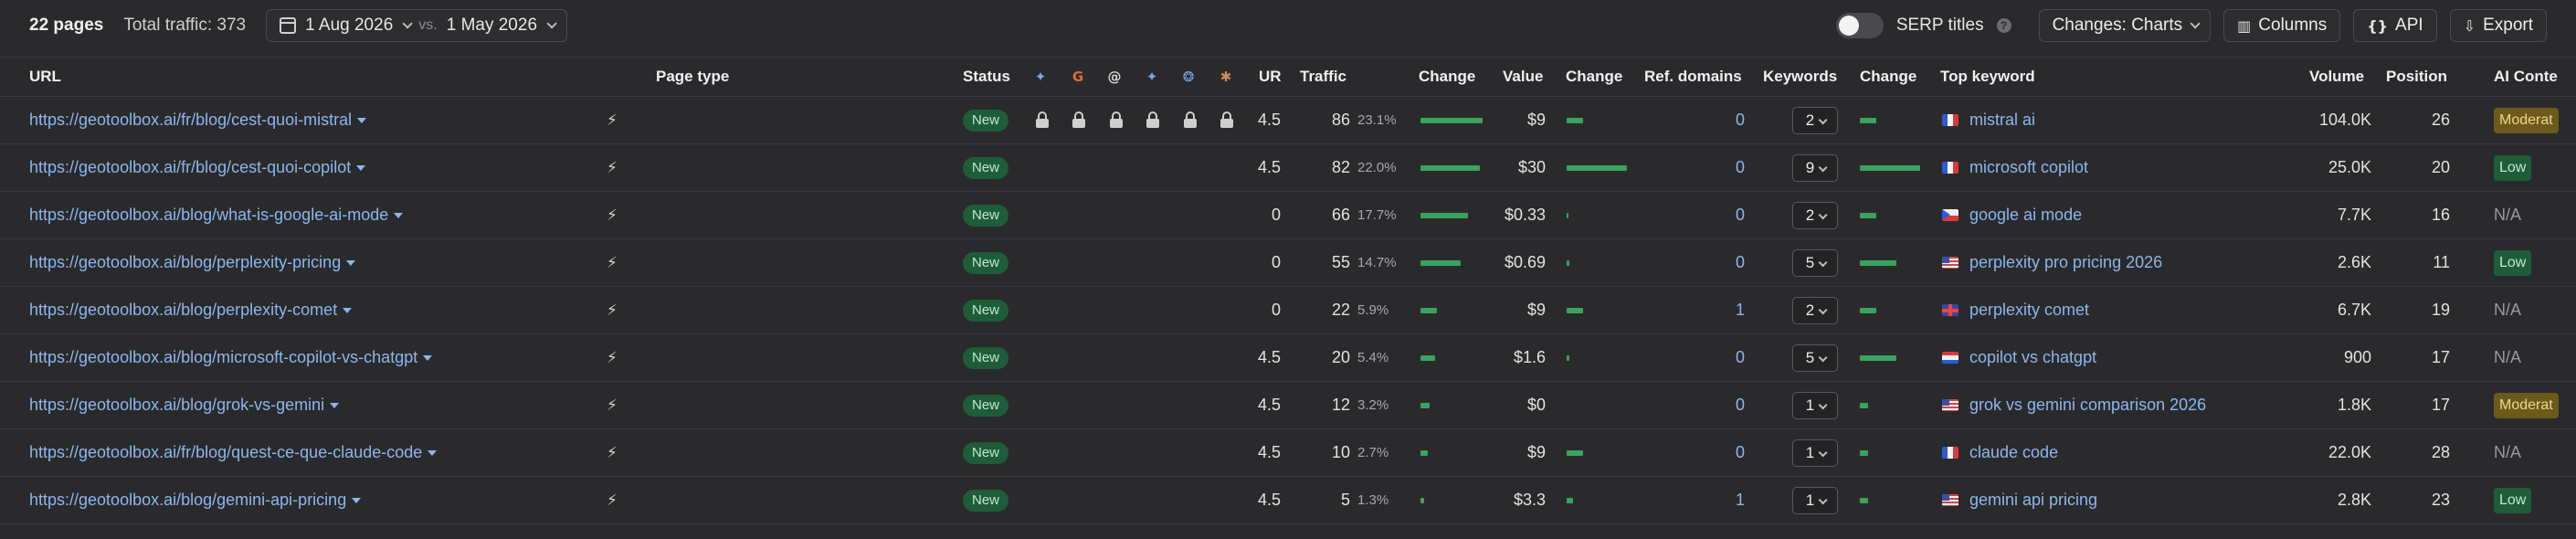  I want to click on at-icon: @, so click(1114, 77).